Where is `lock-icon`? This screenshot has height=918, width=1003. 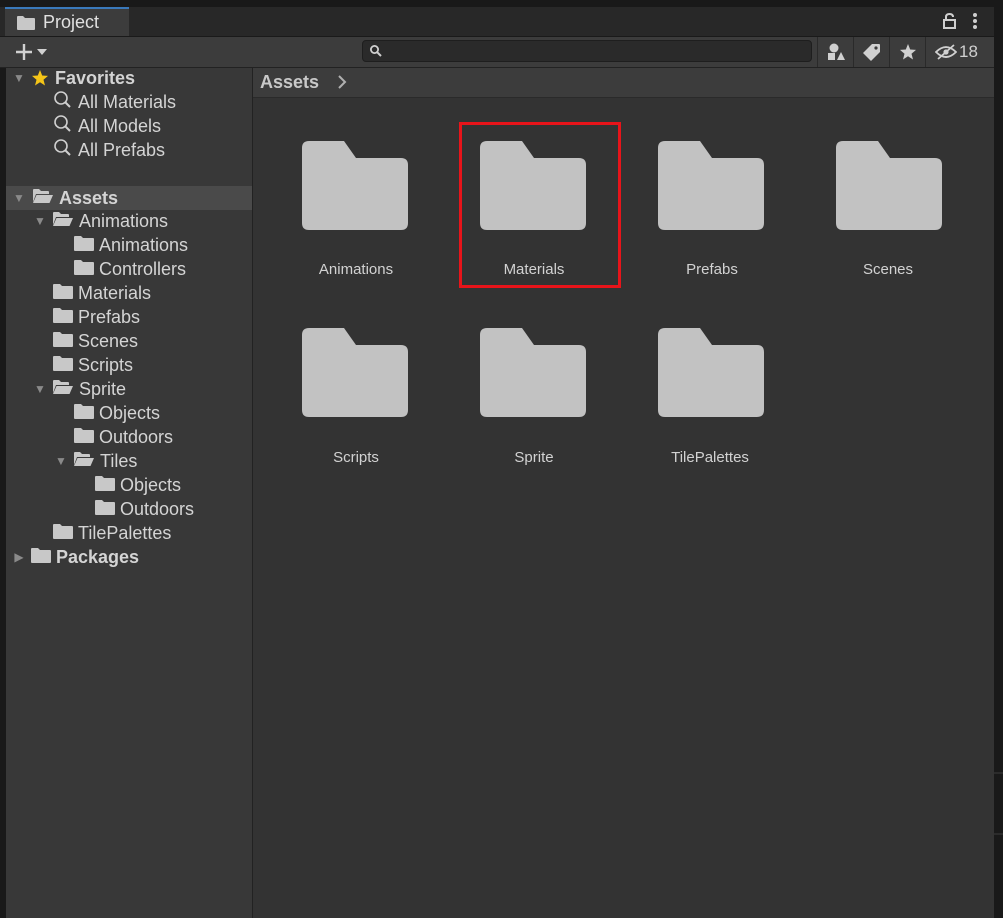
lock-icon is located at coordinates (950, 21).